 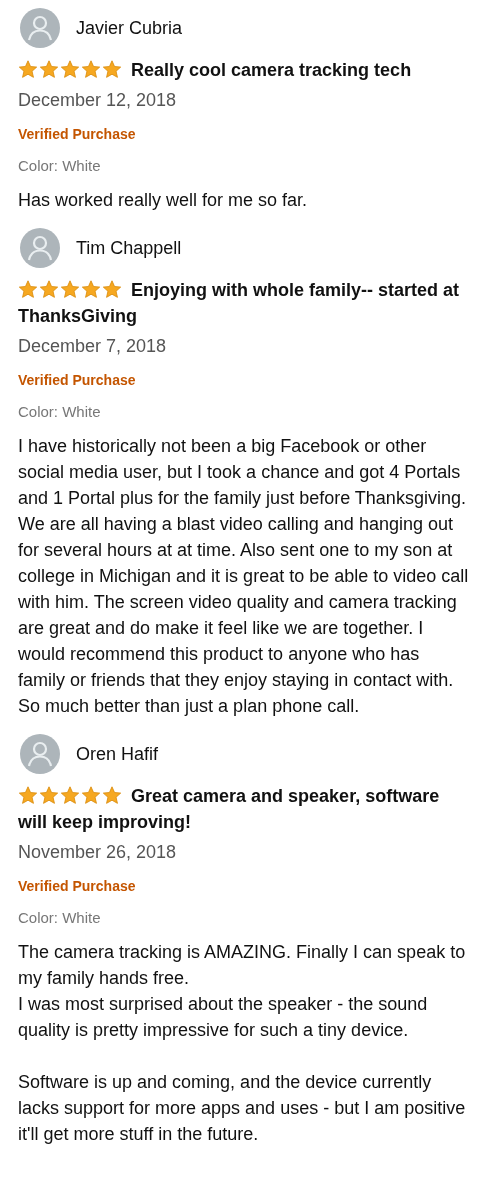 I want to click on review-date: November 26, 2018, so click(x=98, y=852).